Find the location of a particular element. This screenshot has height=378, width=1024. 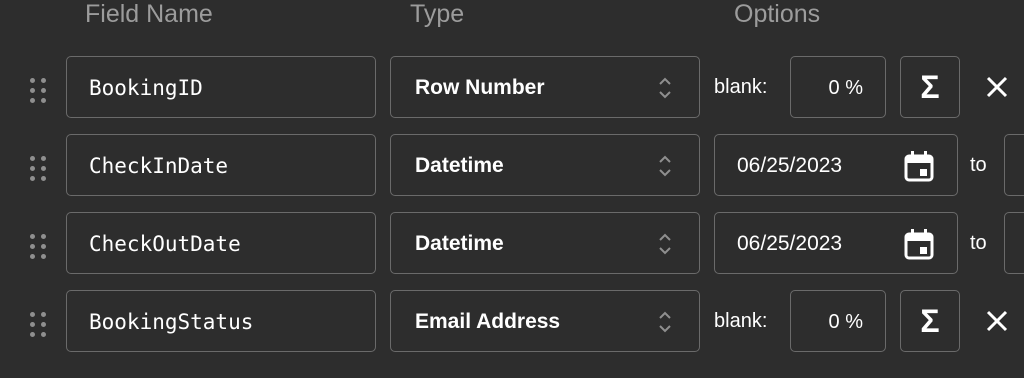

type-select: Email Address is located at coordinates (545, 321).